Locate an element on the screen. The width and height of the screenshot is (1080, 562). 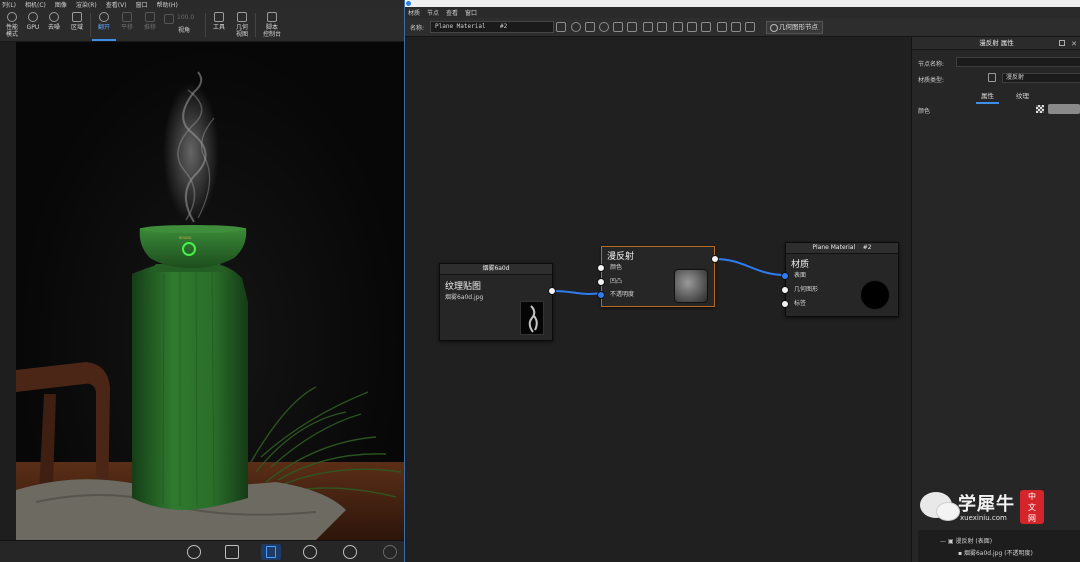
menu-item: 图像 is located at coordinates (61, 4).